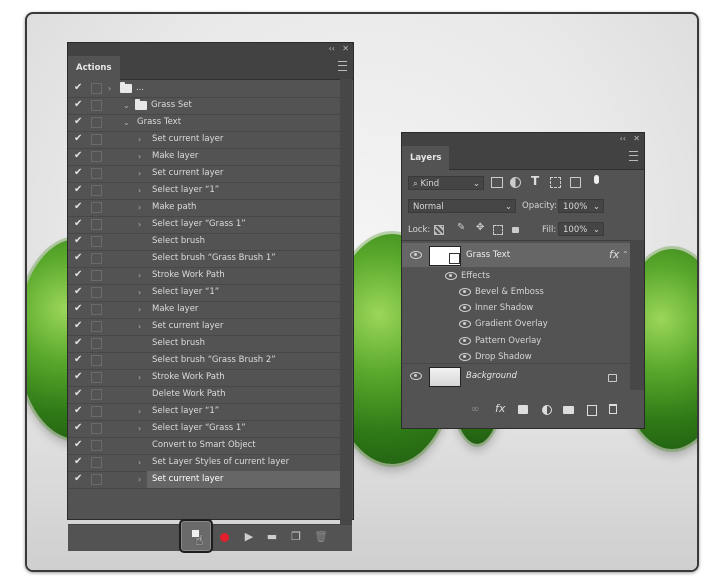  I want to click on effect-row: Gradient Overlay, so click(516, 324).